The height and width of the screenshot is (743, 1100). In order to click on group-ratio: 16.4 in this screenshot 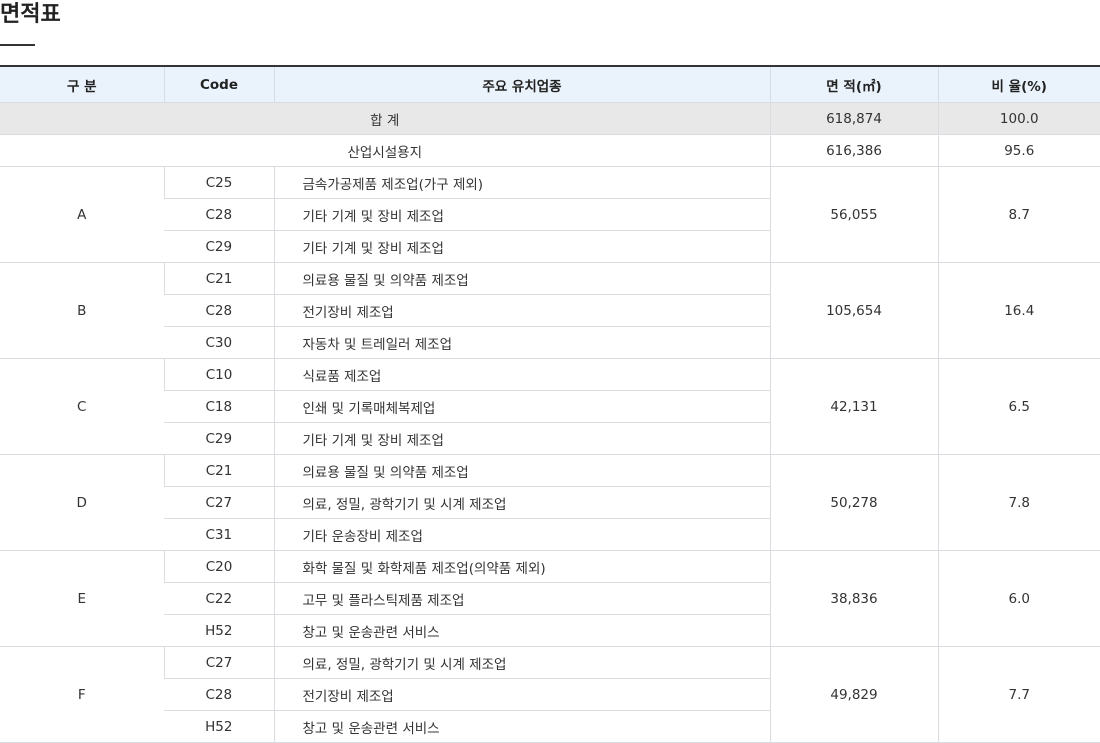, I will do `click(1018, 310)`.